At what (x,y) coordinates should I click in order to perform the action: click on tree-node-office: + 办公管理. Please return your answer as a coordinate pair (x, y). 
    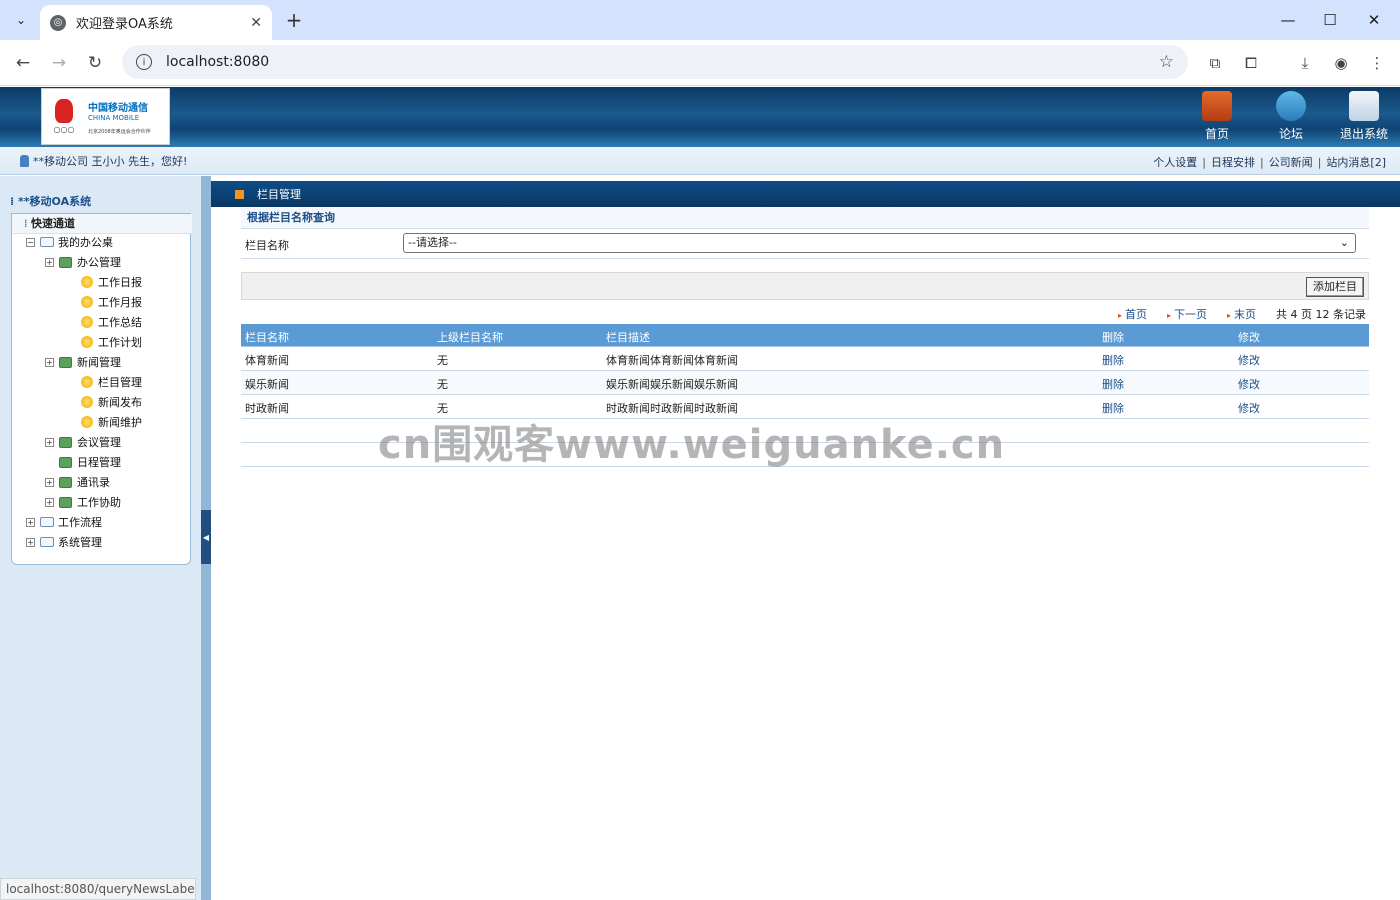
    Looking at the image, I should click on (83, 262).